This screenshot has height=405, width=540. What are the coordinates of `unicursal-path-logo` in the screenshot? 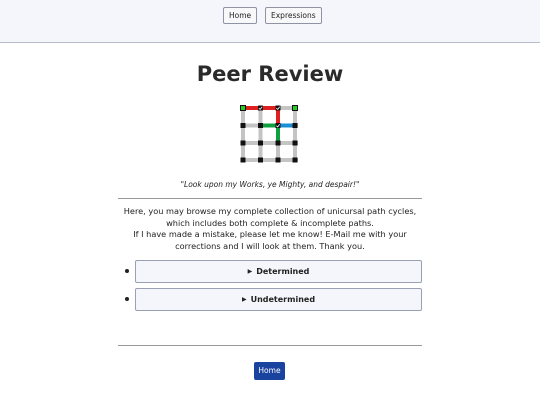 It's located at (269, 134).